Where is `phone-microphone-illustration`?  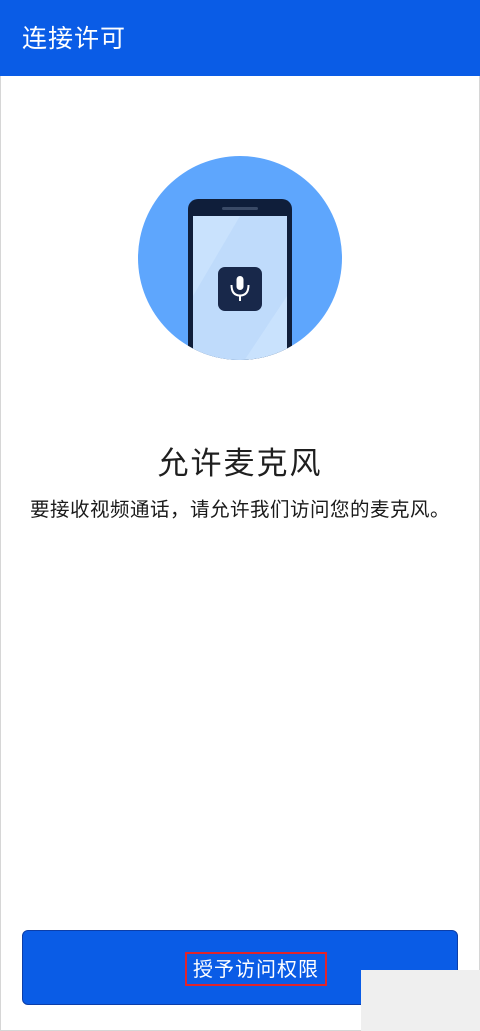 phone-microphone-illustration is located at coordinates (240, 258).